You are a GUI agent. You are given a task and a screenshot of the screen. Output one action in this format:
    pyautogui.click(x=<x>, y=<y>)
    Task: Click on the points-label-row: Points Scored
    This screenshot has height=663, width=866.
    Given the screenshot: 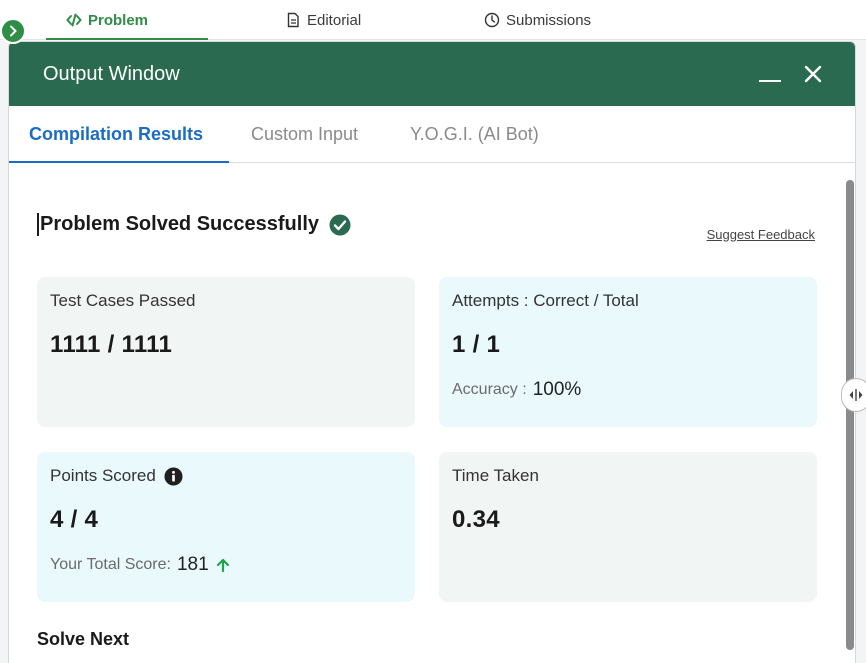 What is the action you would take?
    pyautogui.click(x=226, y=476)
    